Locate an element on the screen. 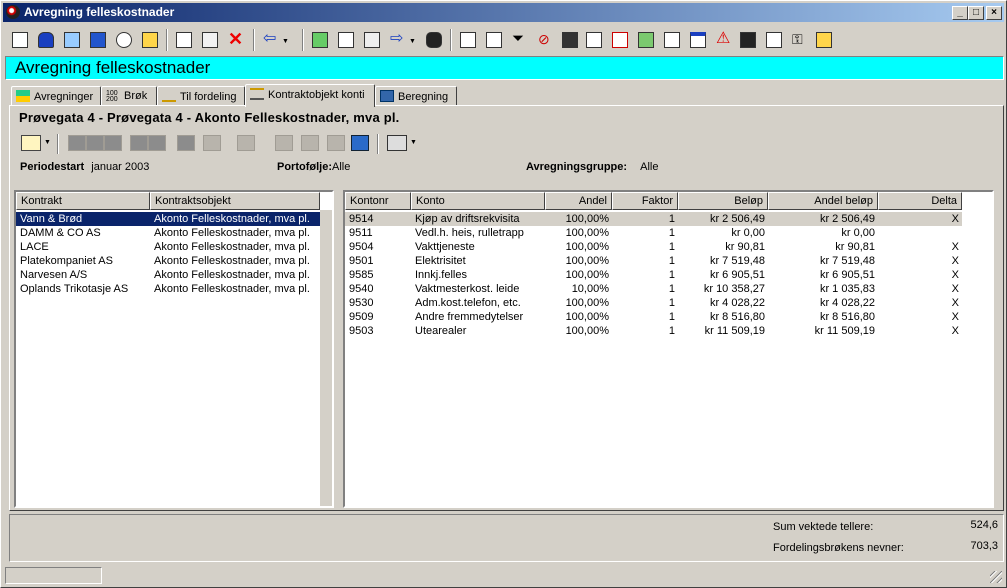 The height and width of the screenshot is (588, 1007). tab-til-fordeling: Til fordeling is located at coordinates (201, 96).